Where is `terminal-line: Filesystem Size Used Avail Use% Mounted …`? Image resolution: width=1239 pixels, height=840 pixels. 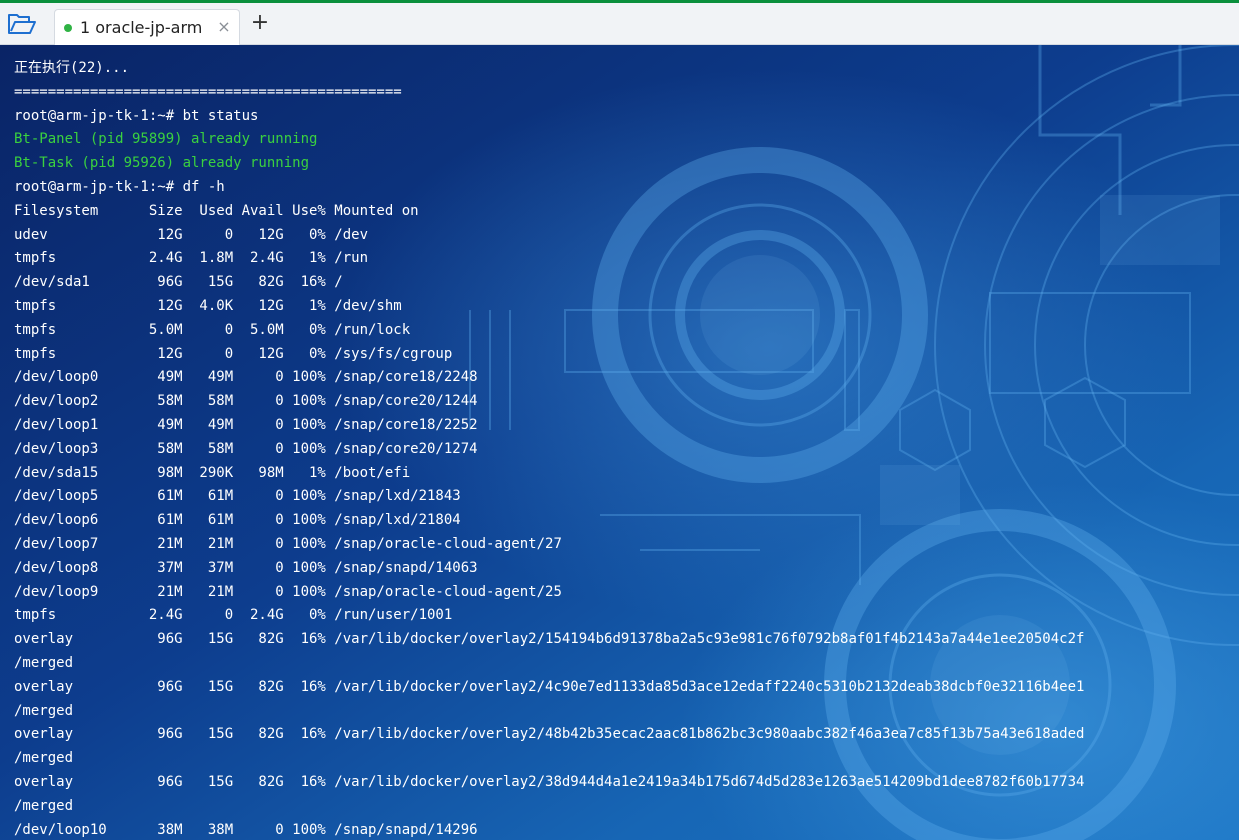 terminal-line: Filesystem Size Used Avail Use% Mounted … is located at coordinates (216, 210).